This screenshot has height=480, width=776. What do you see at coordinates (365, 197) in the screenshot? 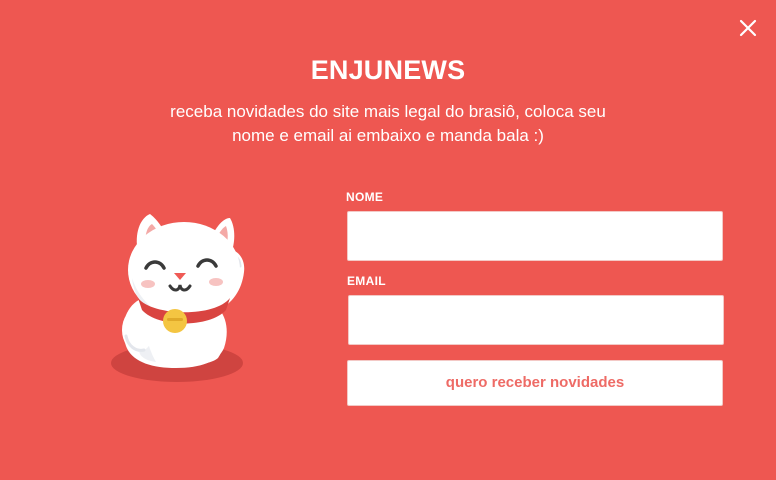
I see `name-label: NOME` at bounding box center [365, 197].